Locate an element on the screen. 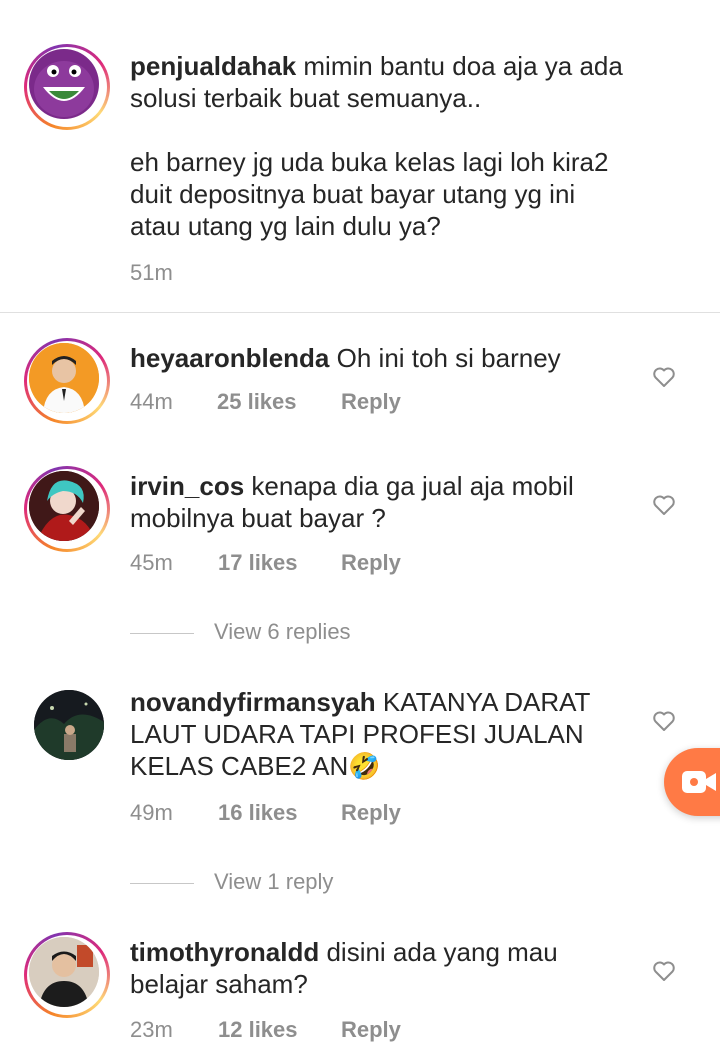 This screenshot has height=1058, width=720. night-scene-avatar-icon is located at coordinates (69, 725).